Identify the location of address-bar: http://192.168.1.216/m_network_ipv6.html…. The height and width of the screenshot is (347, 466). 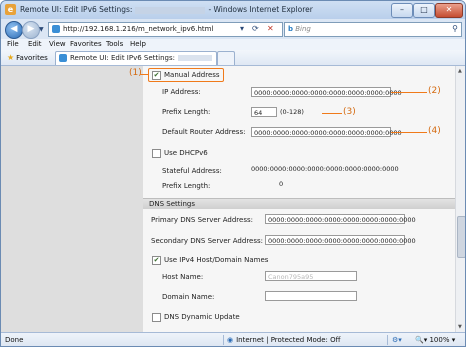
(165, 29).